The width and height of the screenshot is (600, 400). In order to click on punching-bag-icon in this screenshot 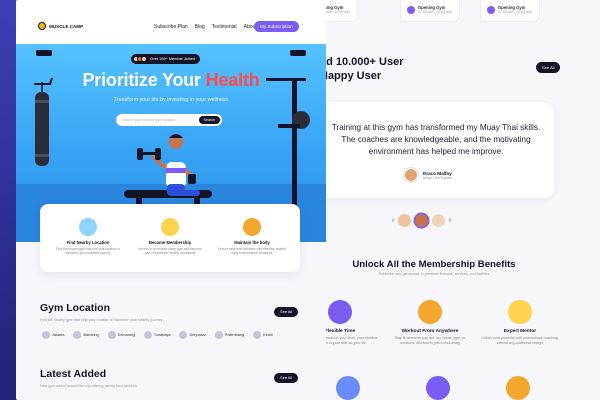, I will do `click(43, 121)`.